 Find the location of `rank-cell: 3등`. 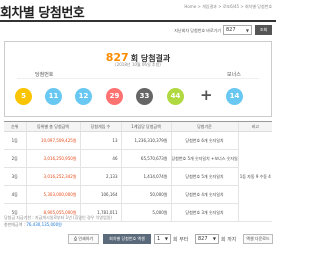

rank-cell: 3등 is located at coordinates (15, 176).